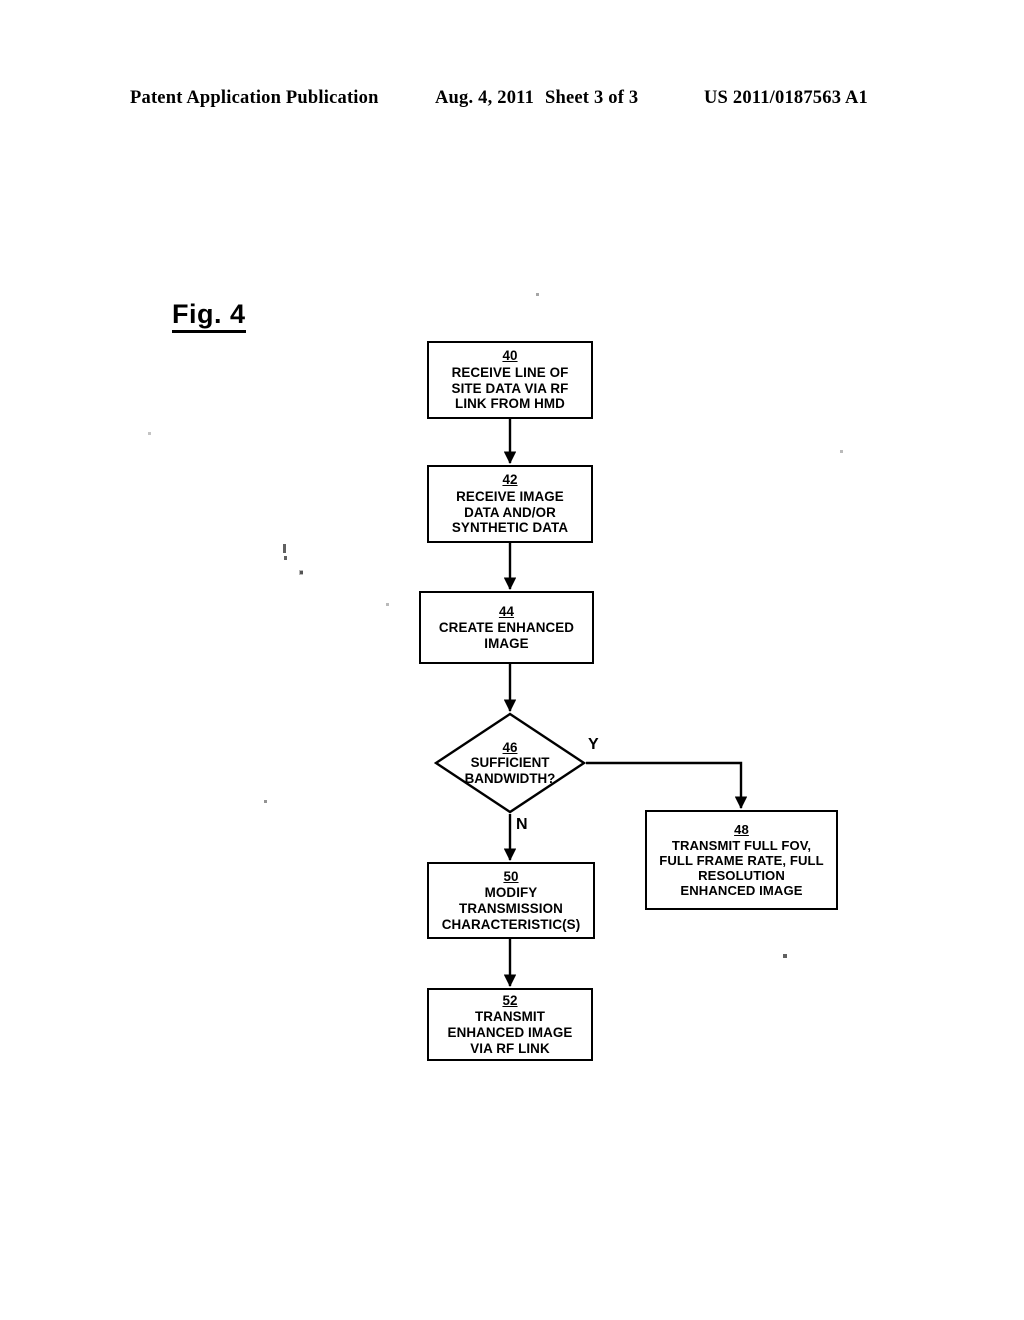 The width and height of the screenshot is (1024, 1320). I want to click on flow-node-50-ref: 50, so click(511, 876).